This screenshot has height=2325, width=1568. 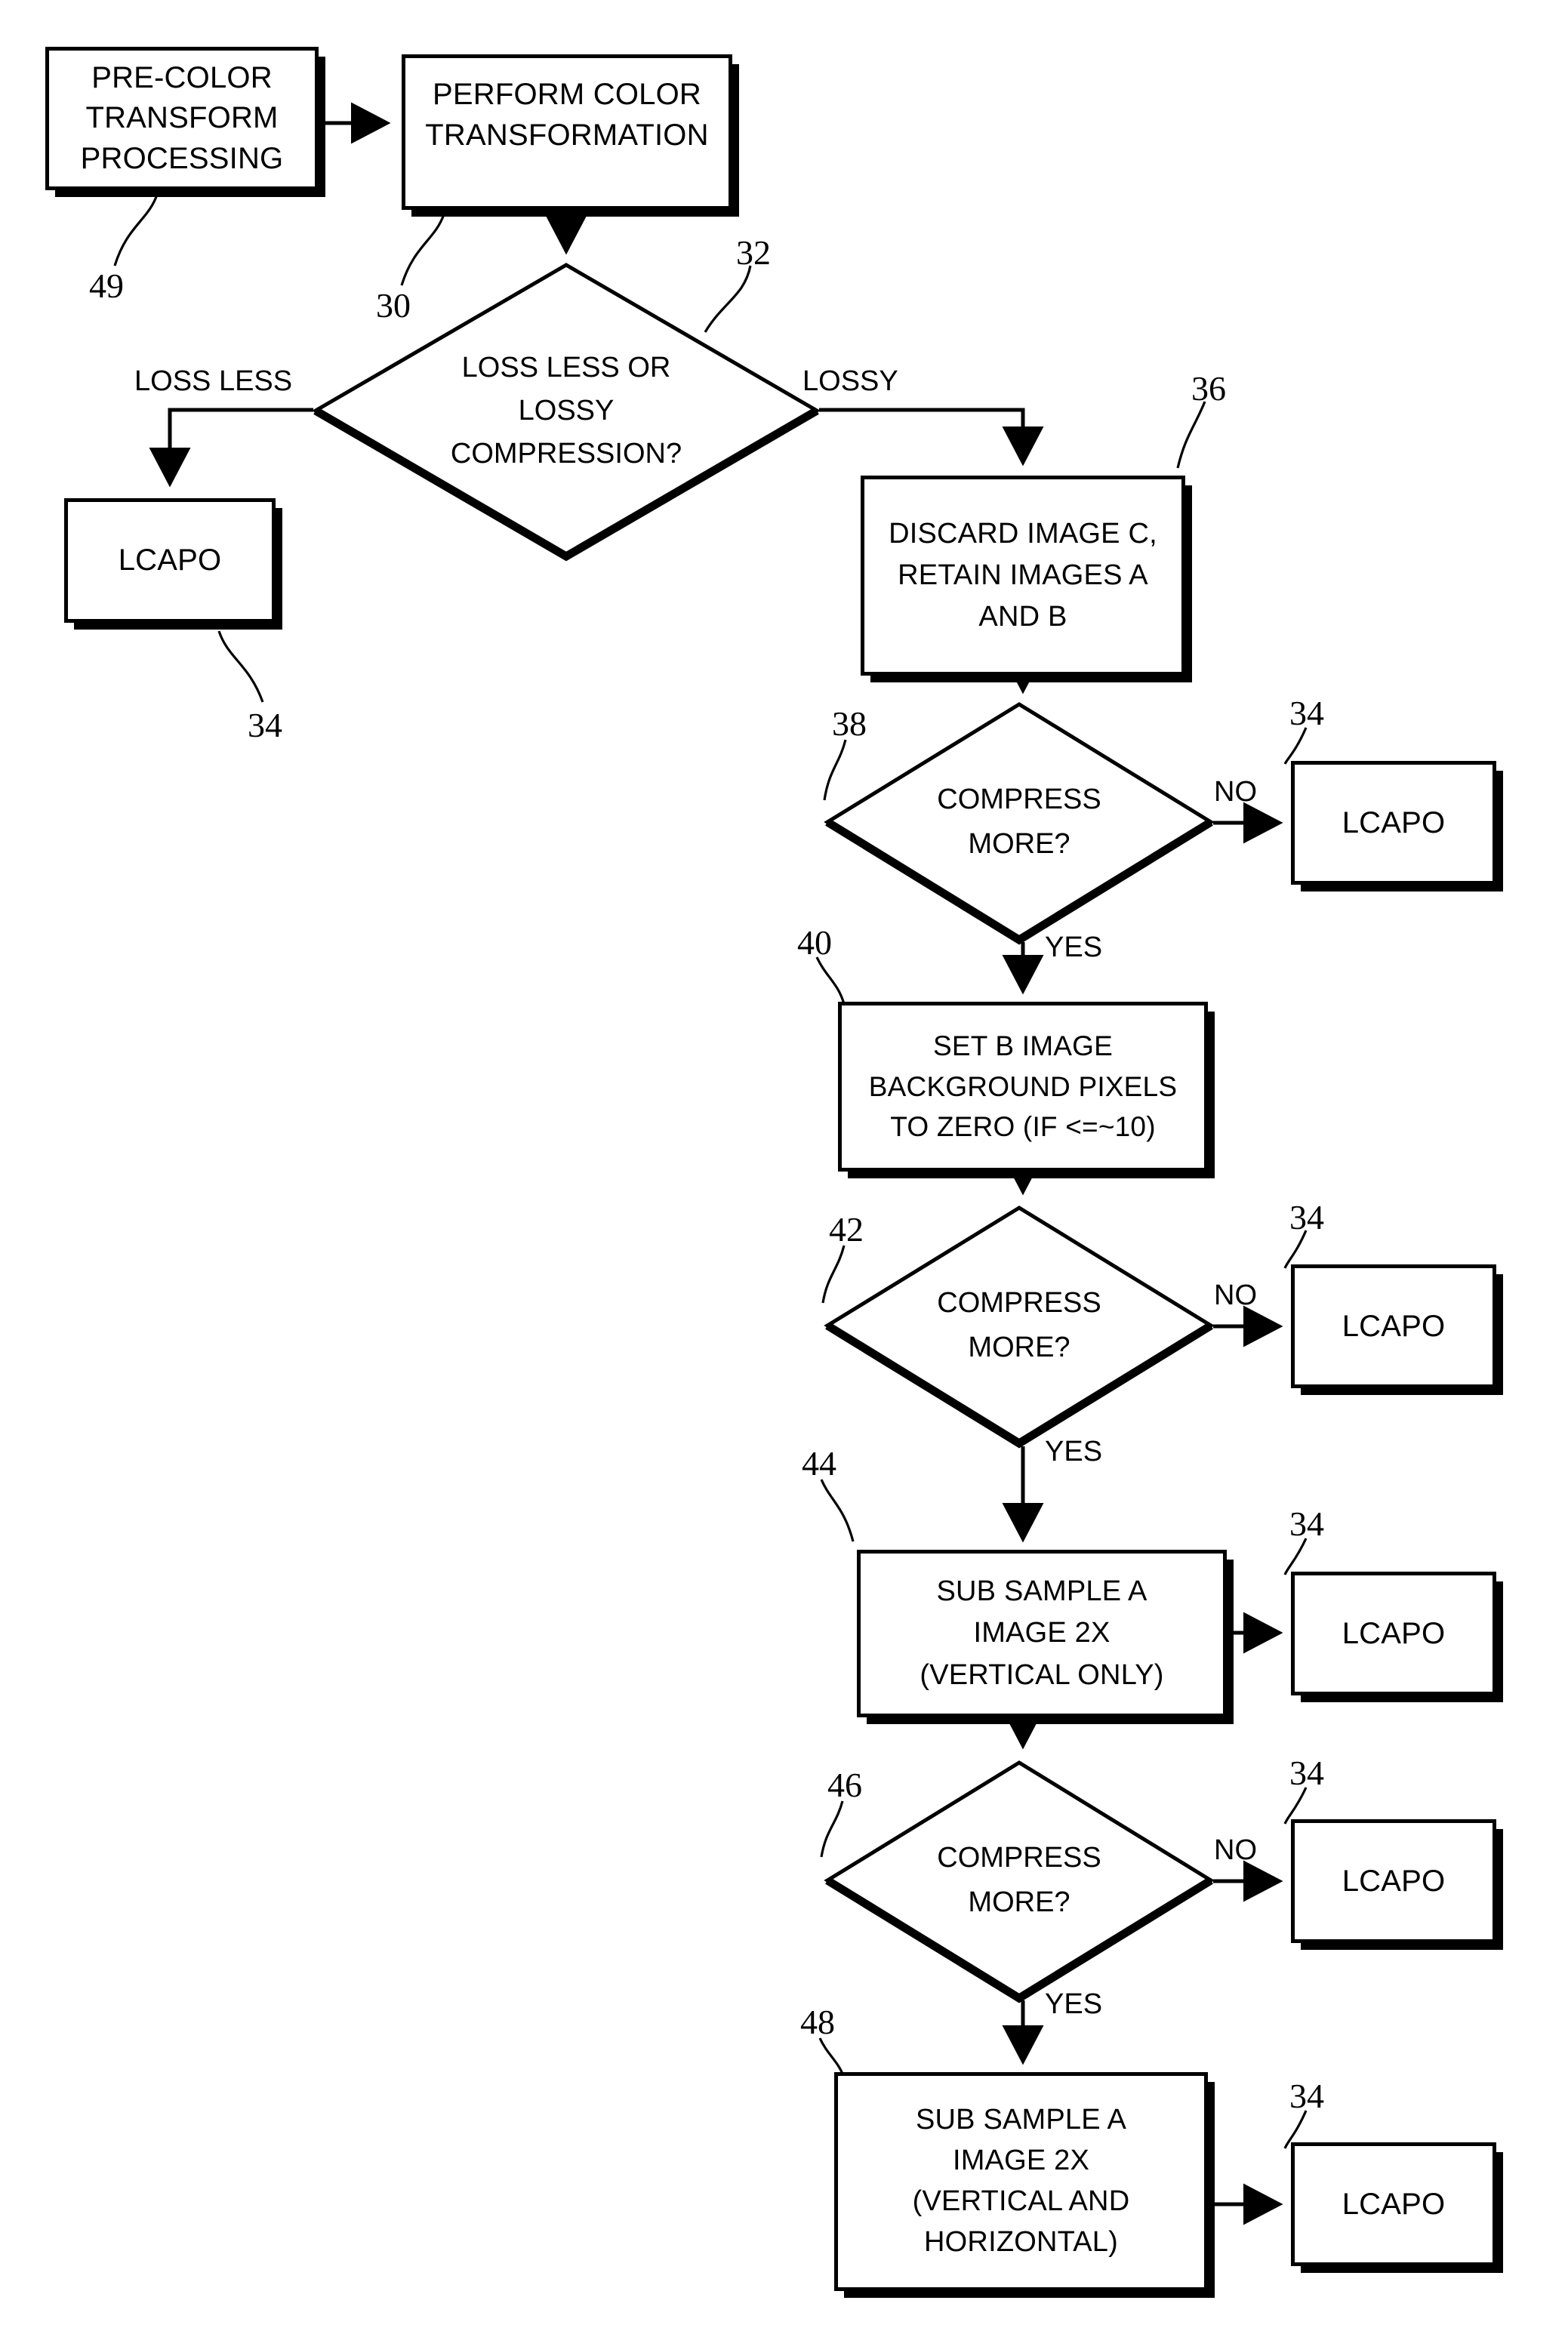 I want to click on node-label-line: LOSSY, so click(x=566, y=410).